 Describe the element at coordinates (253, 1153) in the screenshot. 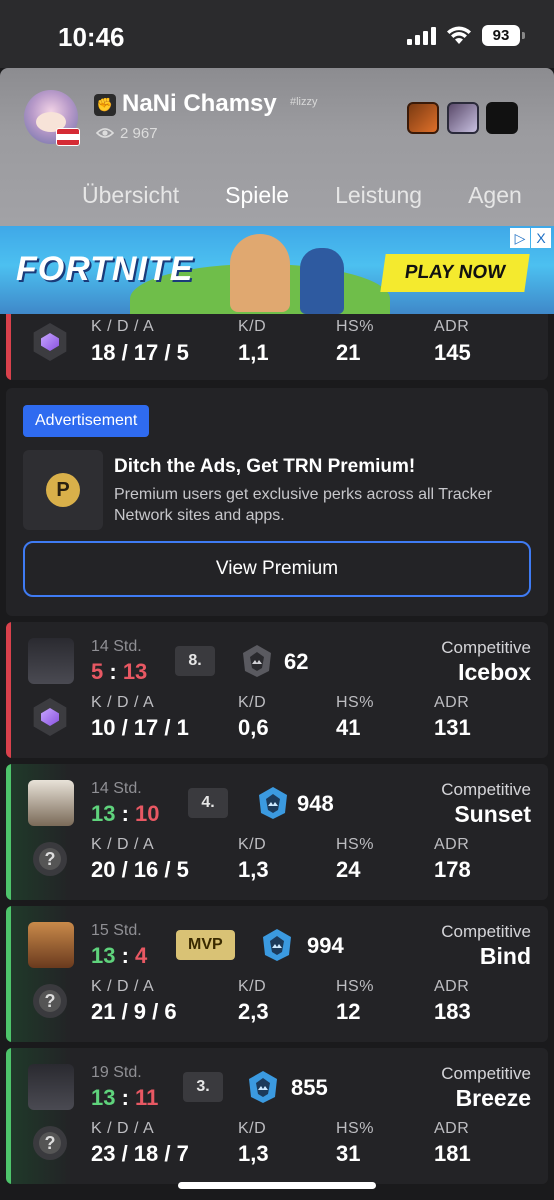

I see `kd-value: 1,3` at that location.